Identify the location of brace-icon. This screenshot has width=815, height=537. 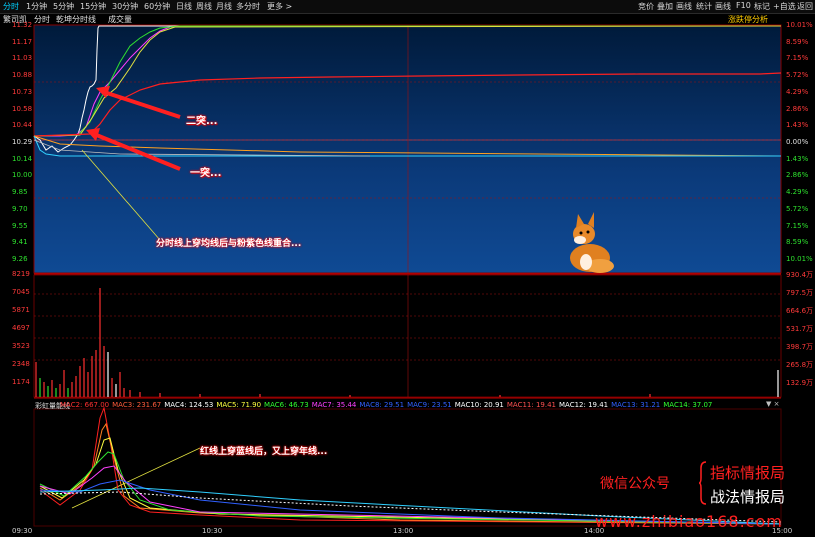
(702, 483).